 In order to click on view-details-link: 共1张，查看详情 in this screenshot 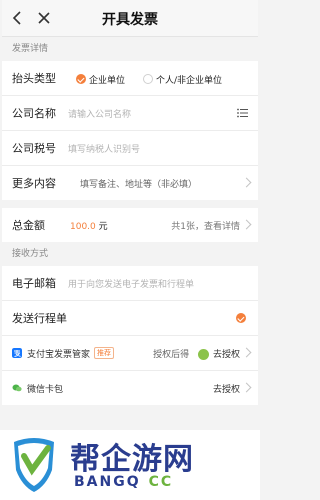, I will do `click(205, 225)`.